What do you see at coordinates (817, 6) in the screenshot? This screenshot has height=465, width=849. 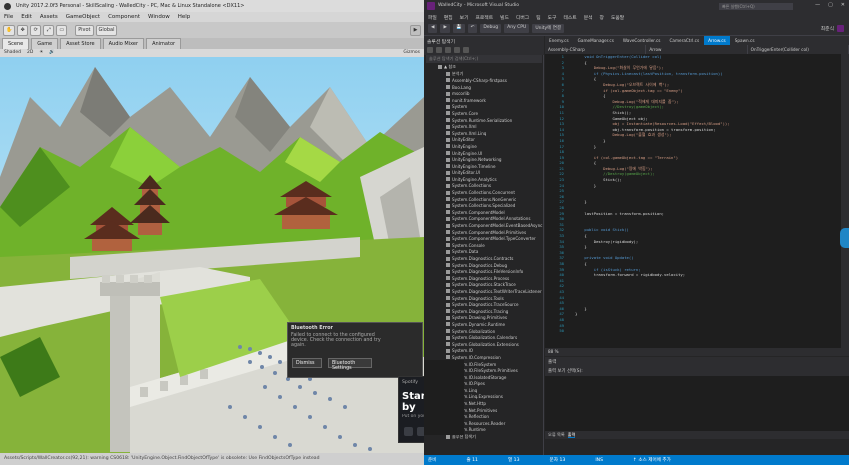 I see `minimize-icon: —` at bounding box center [817, 6].